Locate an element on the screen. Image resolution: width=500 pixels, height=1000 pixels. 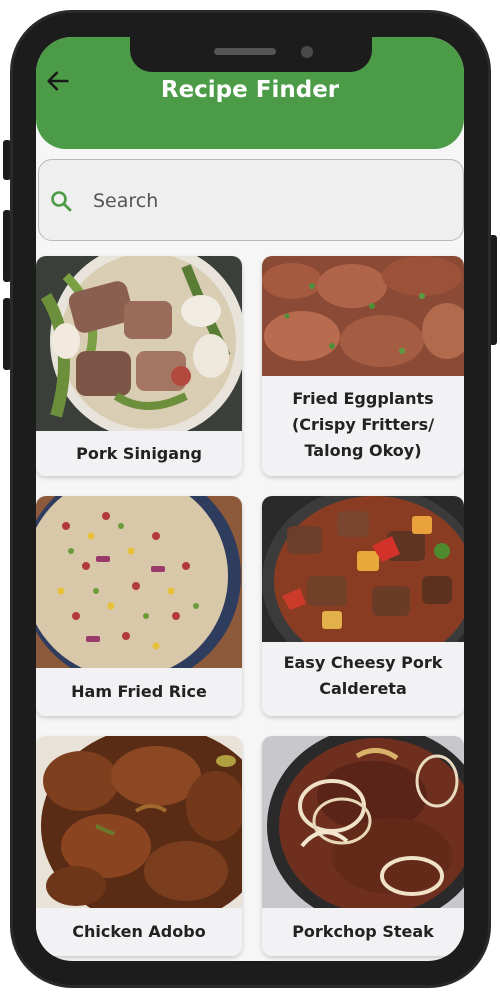
speaker-grille is located at coordinates (245, 51).